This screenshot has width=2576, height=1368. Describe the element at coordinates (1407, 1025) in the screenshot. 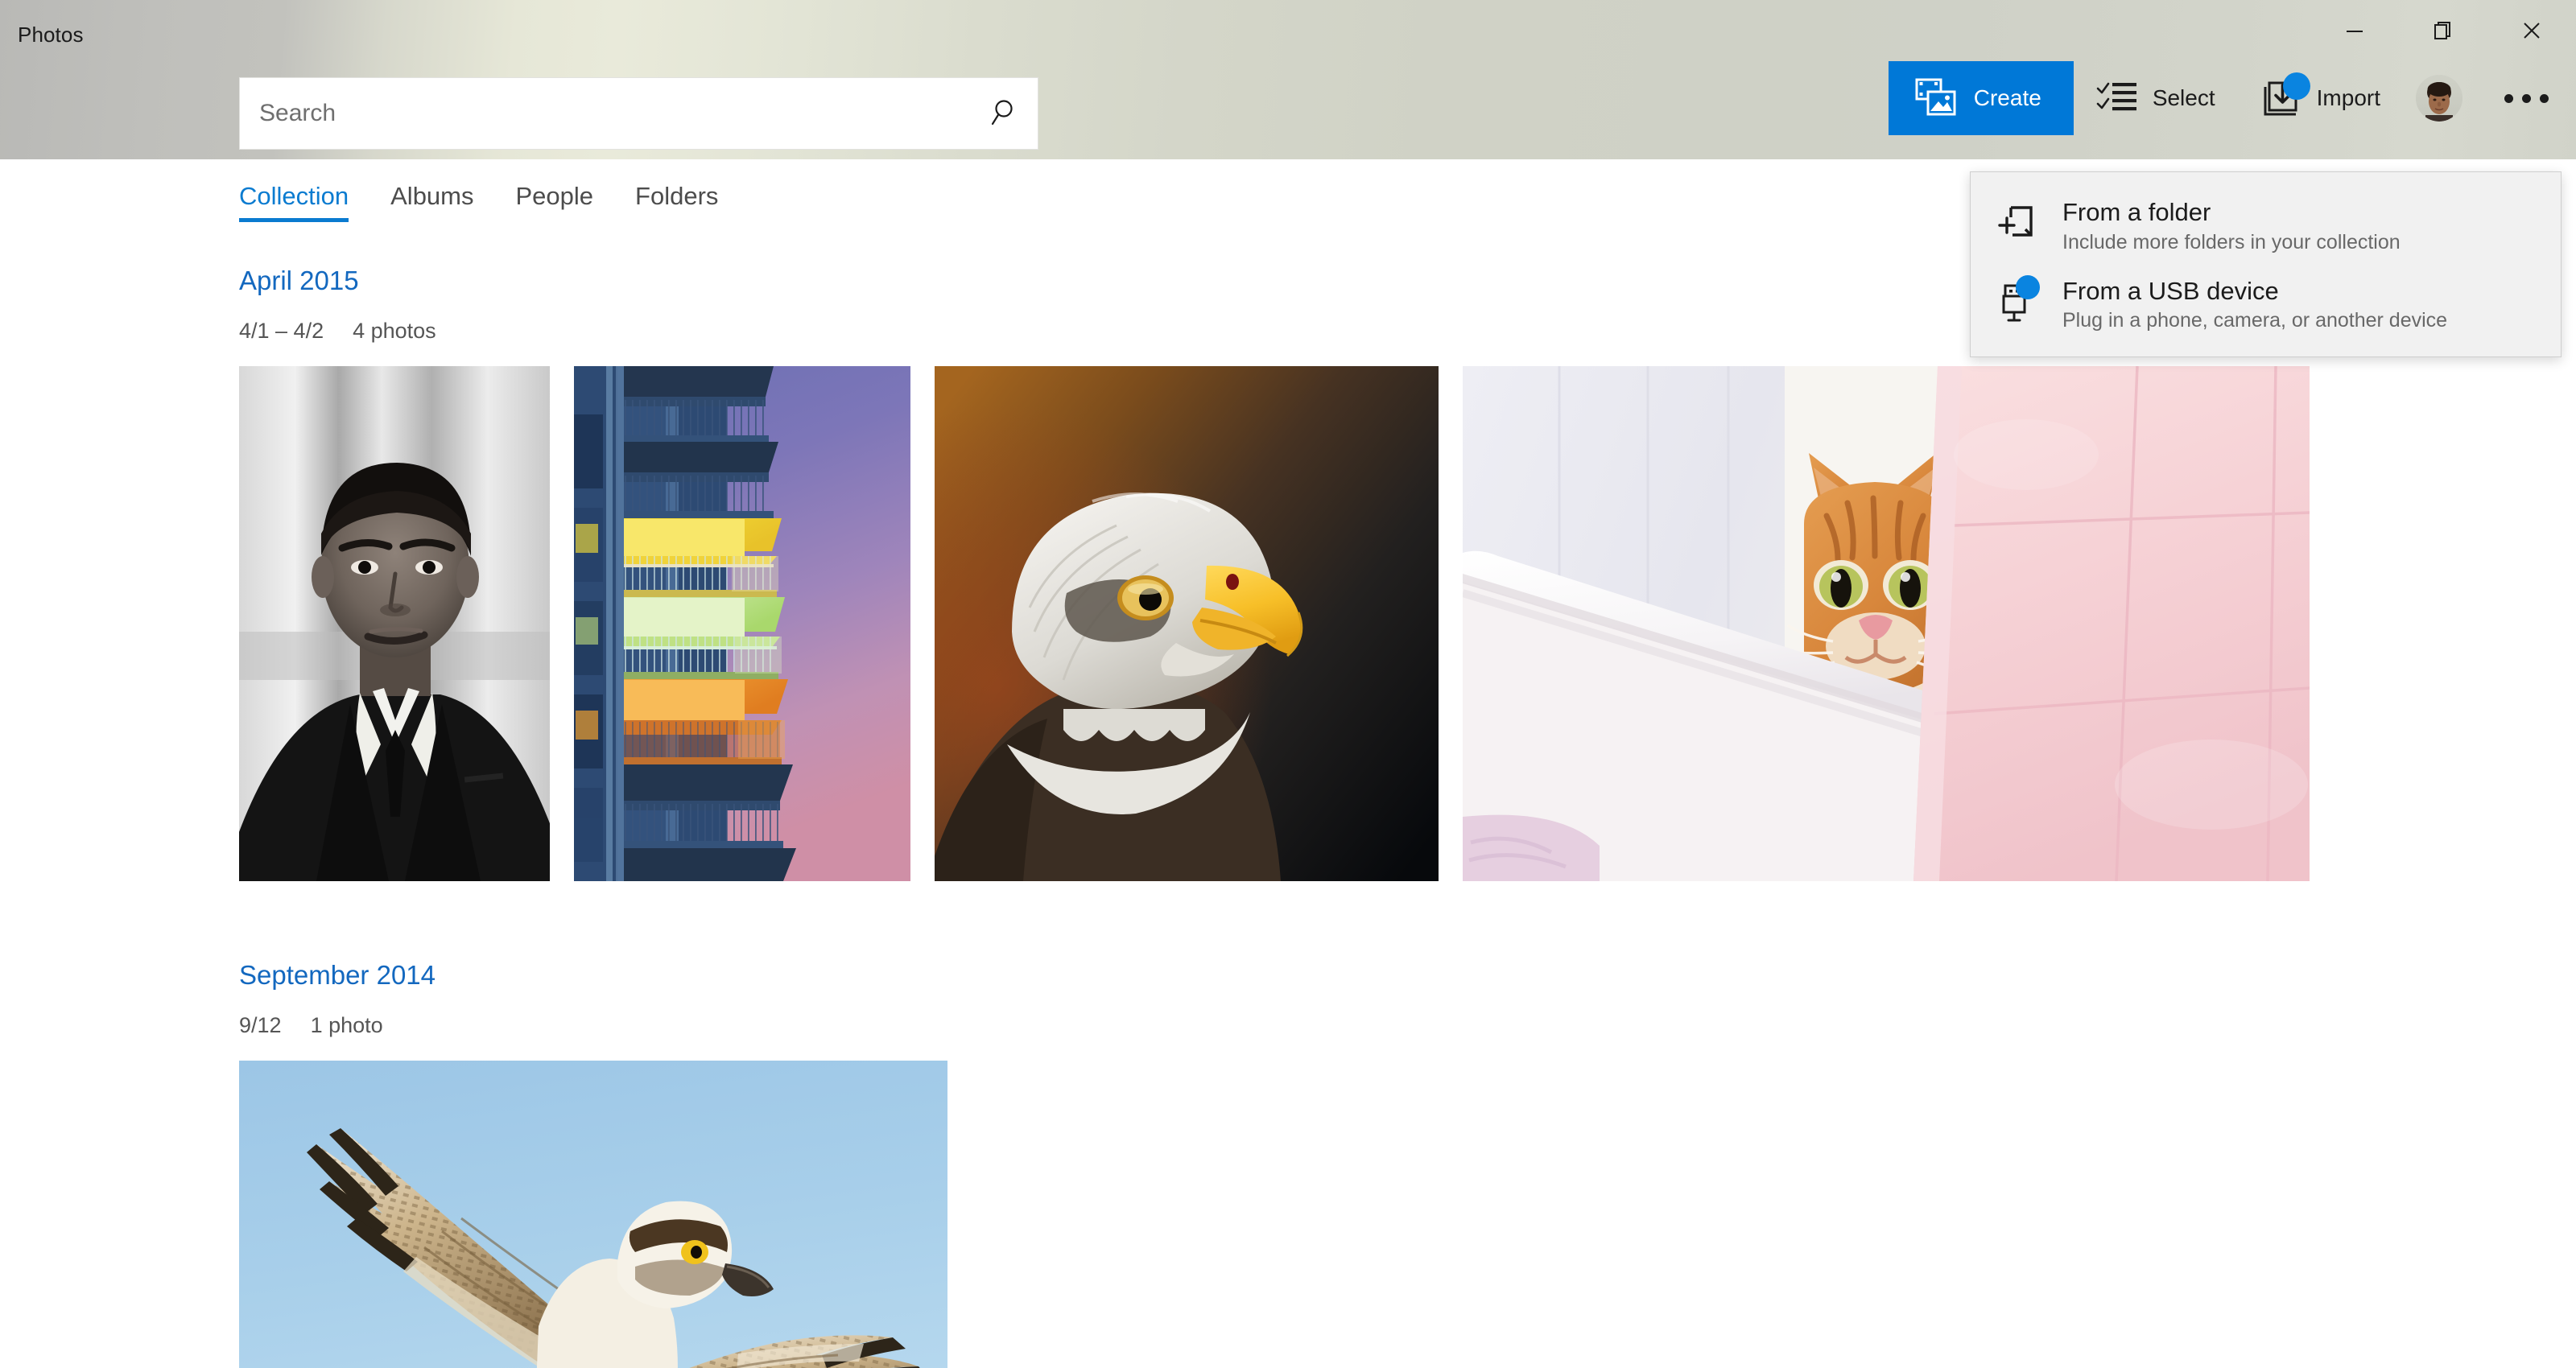

I see `group-meta: 9/12 1 photo` at that location.